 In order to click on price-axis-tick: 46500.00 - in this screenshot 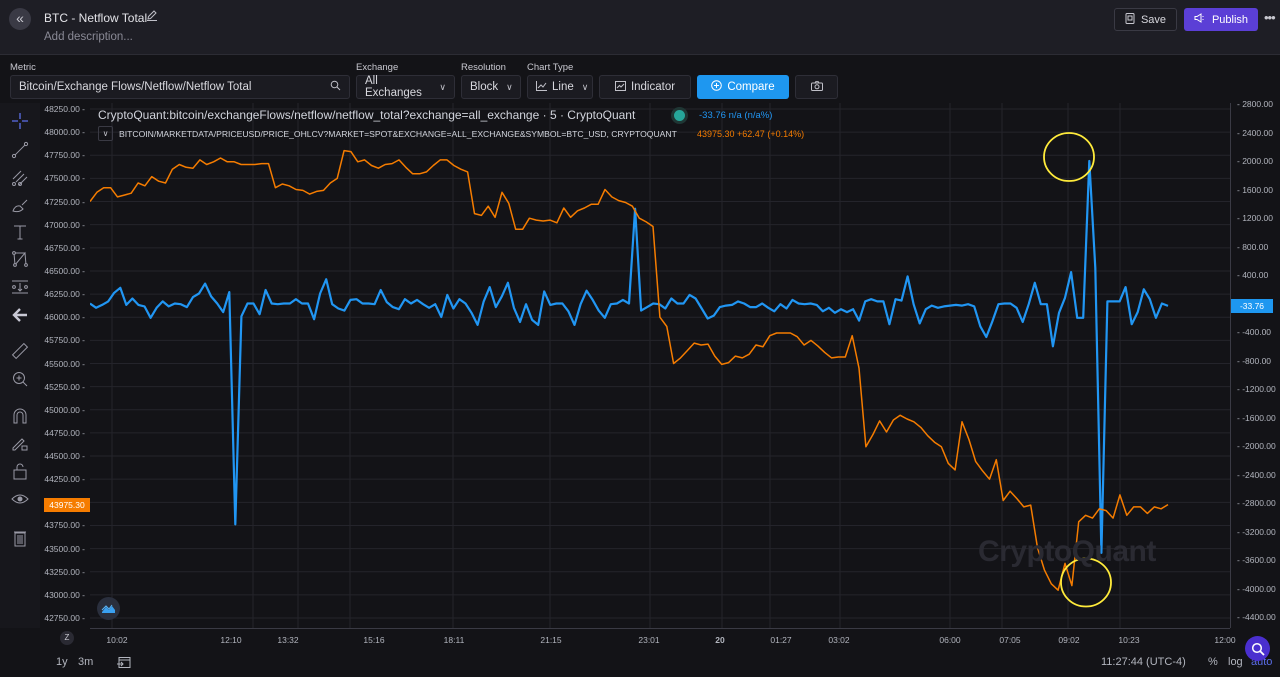, I will do `click(64, 270)`.